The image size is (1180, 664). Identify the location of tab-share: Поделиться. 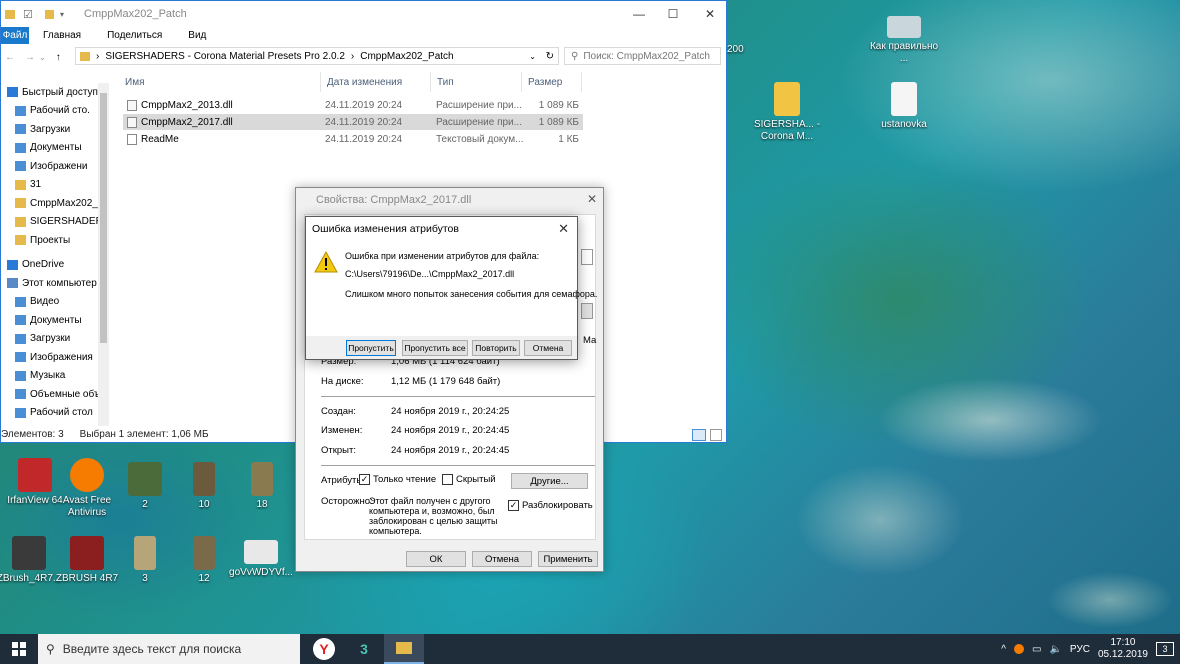
(134, 35).